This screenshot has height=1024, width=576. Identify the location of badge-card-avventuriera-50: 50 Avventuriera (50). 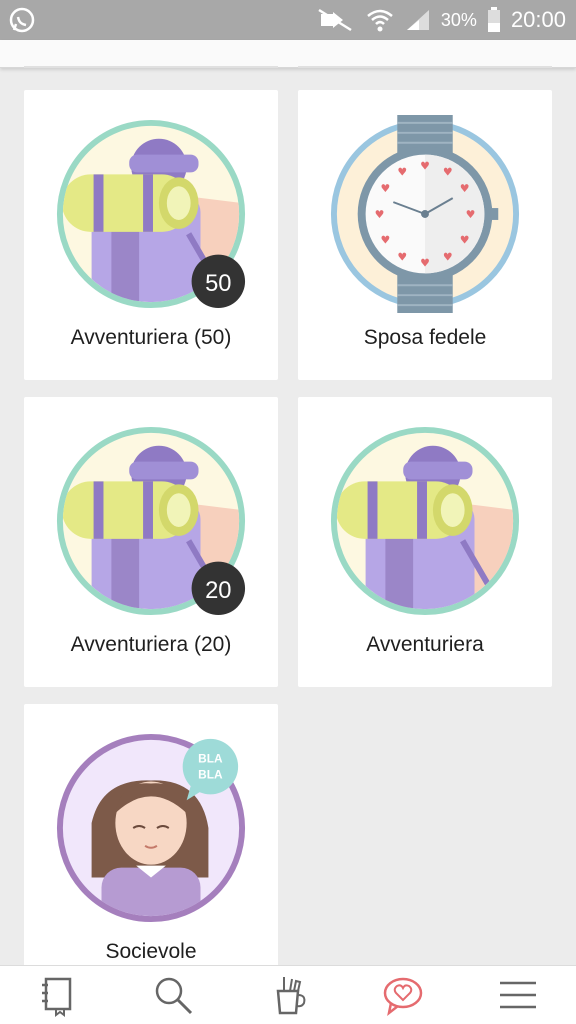
(151, 235).